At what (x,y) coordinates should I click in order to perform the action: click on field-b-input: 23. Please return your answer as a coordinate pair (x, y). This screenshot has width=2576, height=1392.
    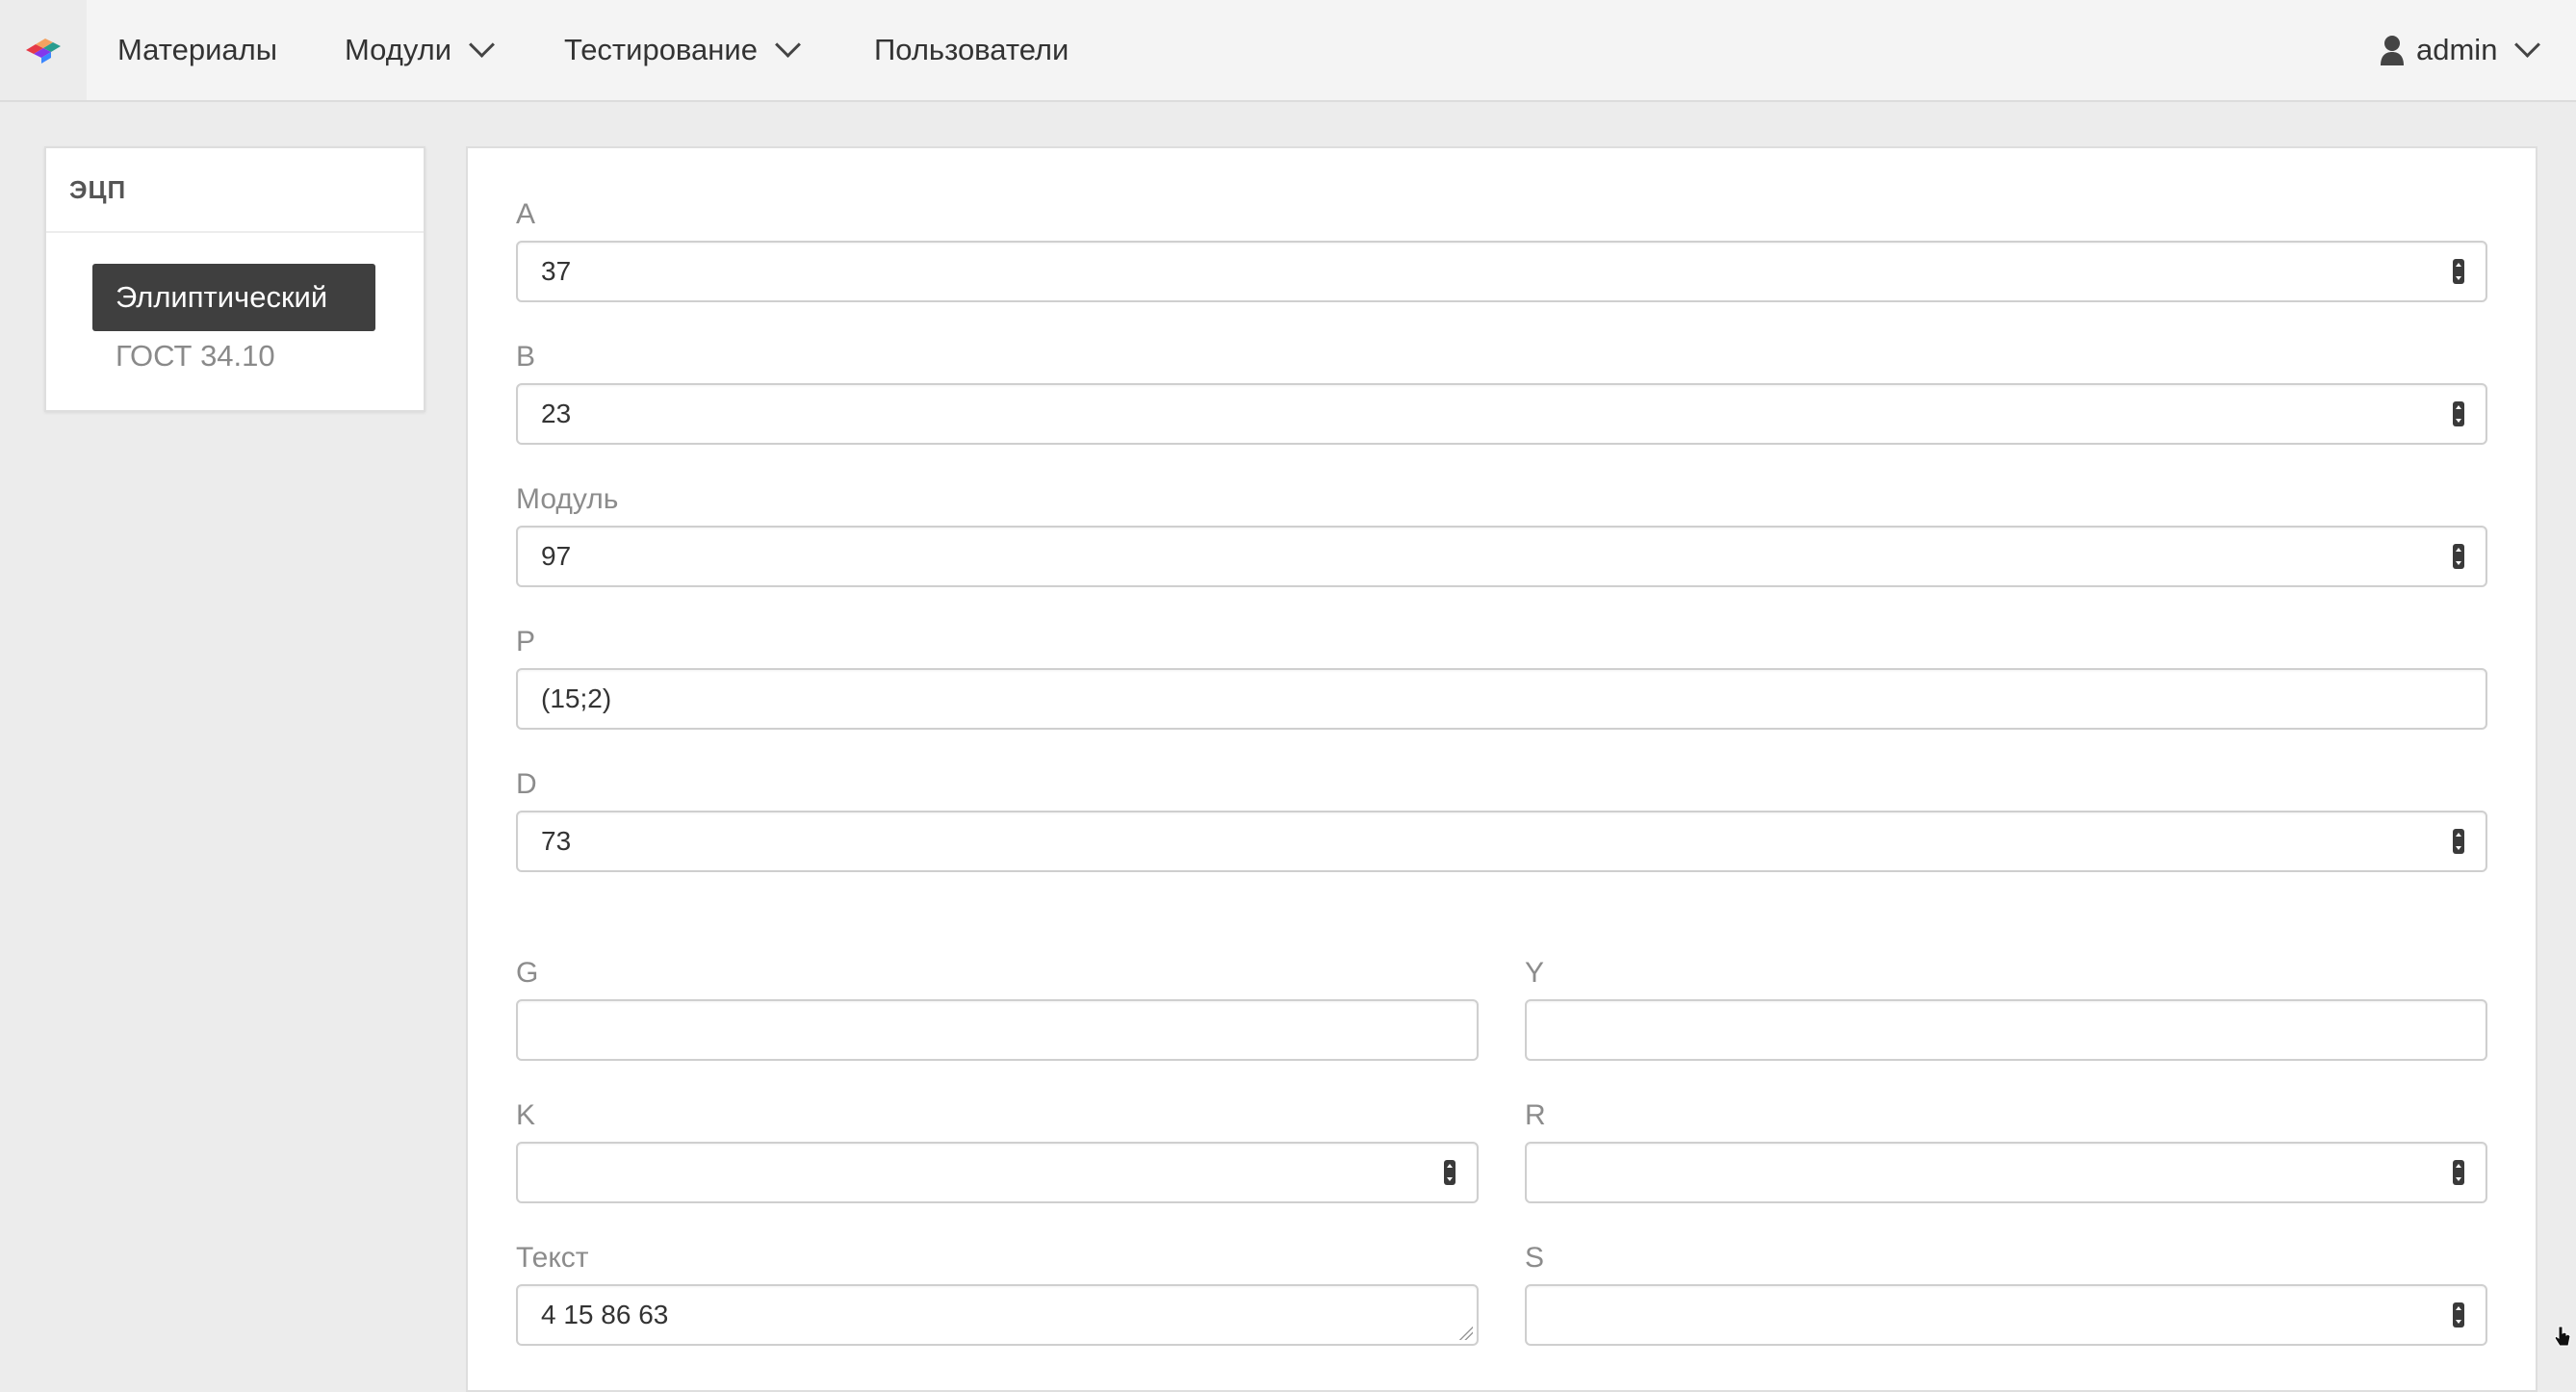
    Looking at the image, I should click on (1502, 414).